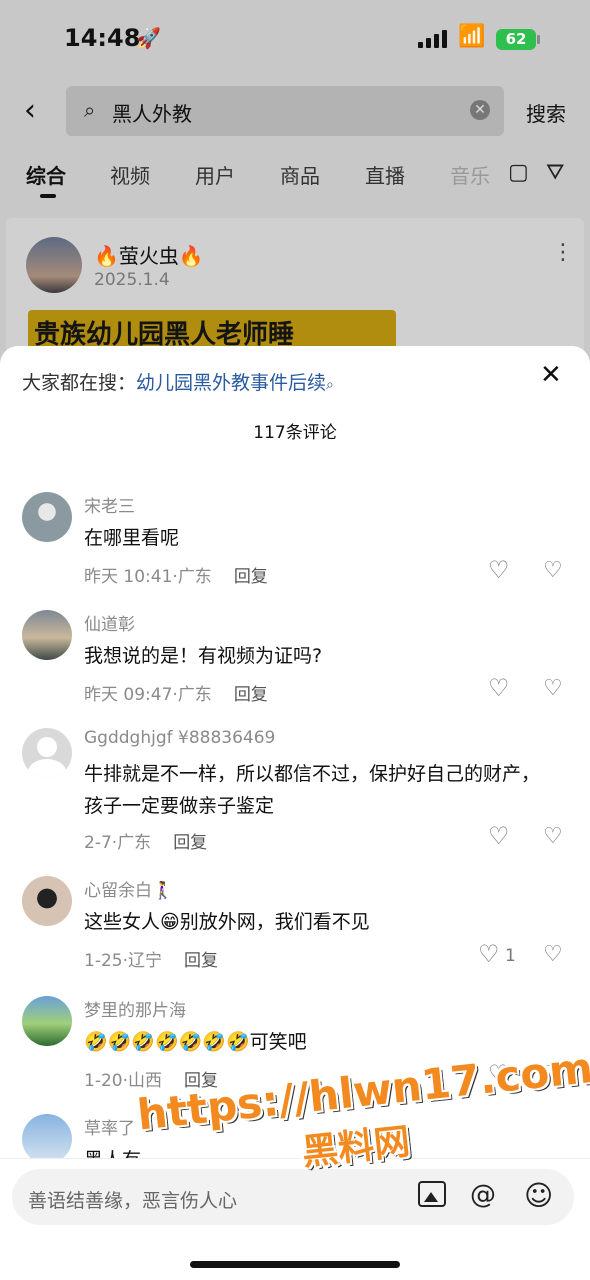 The height and width of the screenshot is (1280, 590). I want to click on comment-meta: 昨天 10:41·广东 回复, so click(176, 577).